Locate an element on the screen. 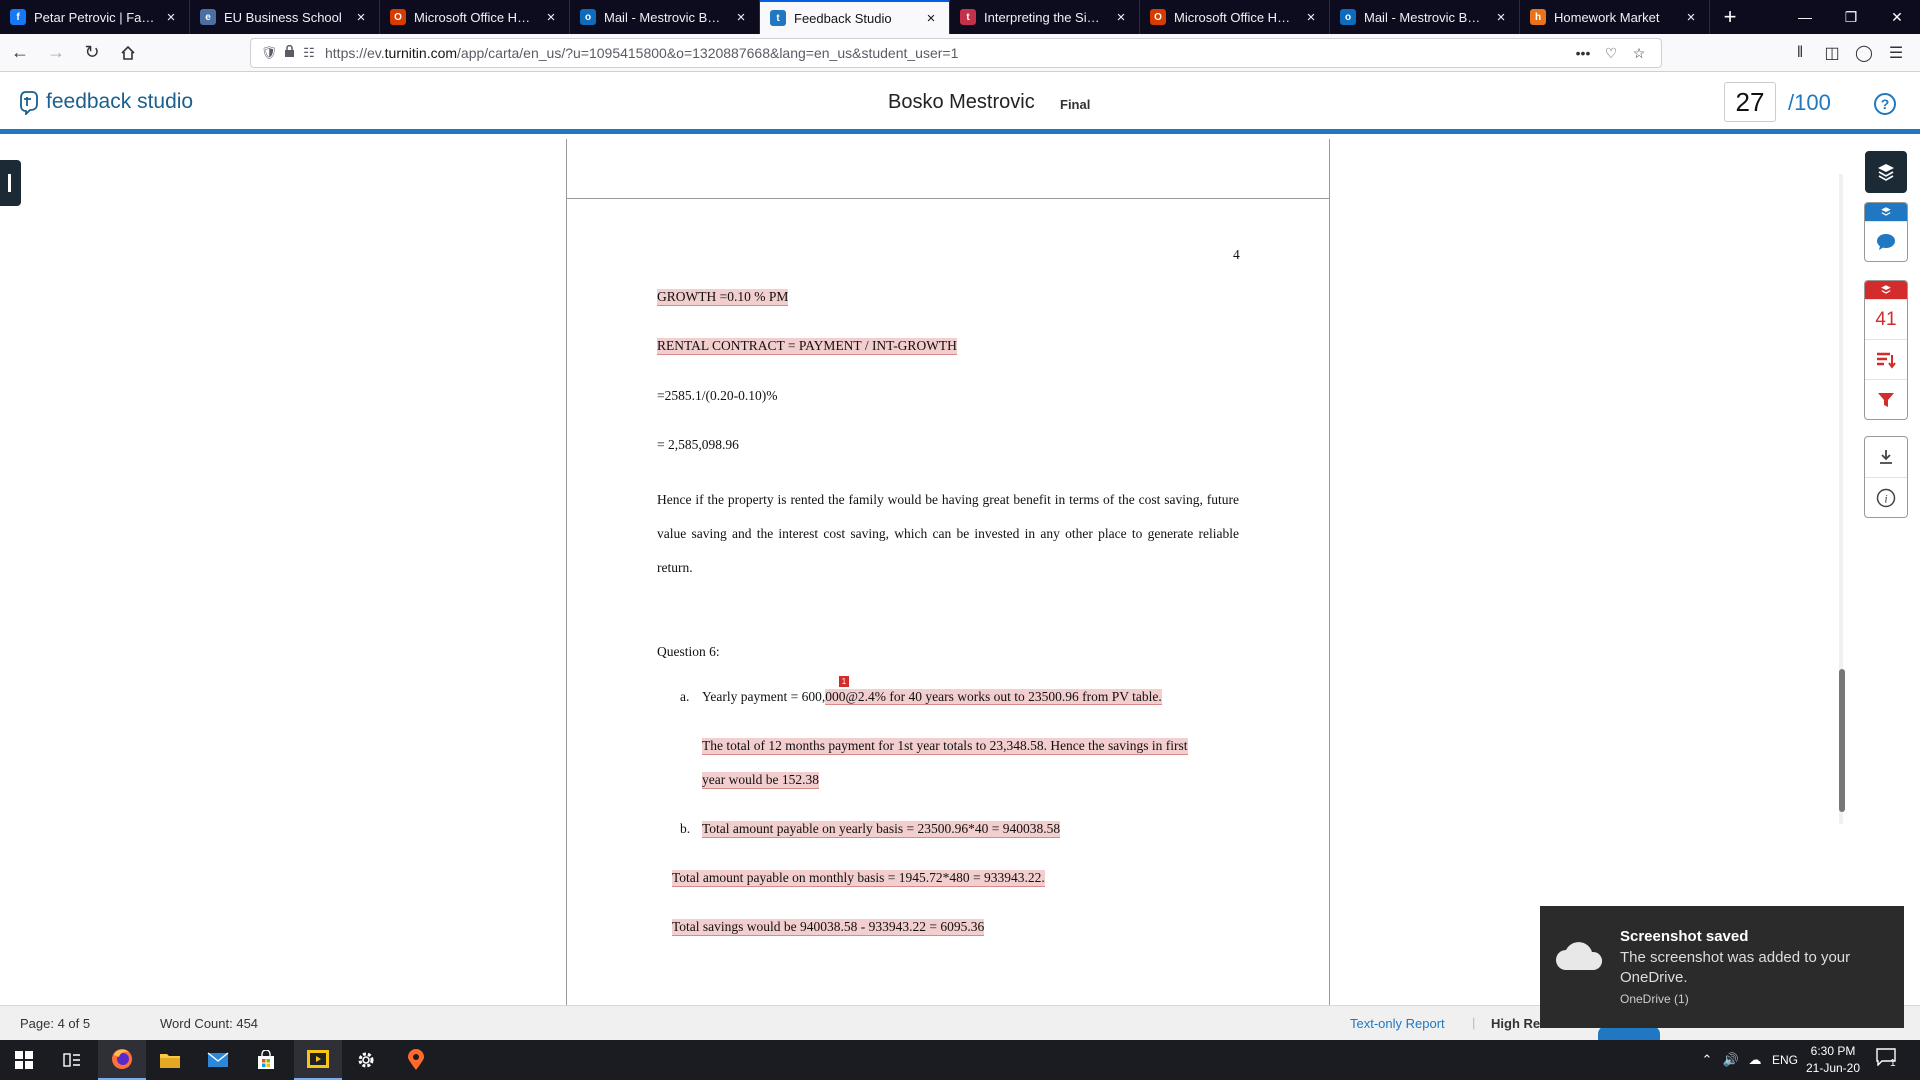  taskbar-media-app is located at coordinates (318, 1060).